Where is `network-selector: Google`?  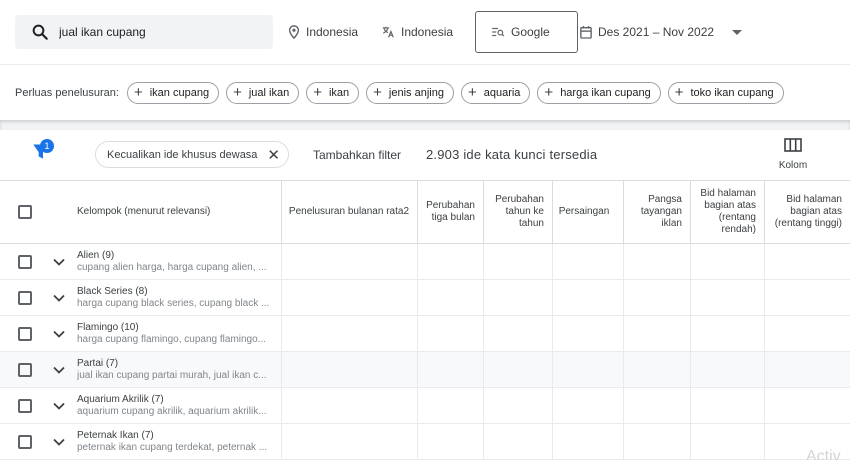 network-selector: Google is located at coordinates (526, 32).